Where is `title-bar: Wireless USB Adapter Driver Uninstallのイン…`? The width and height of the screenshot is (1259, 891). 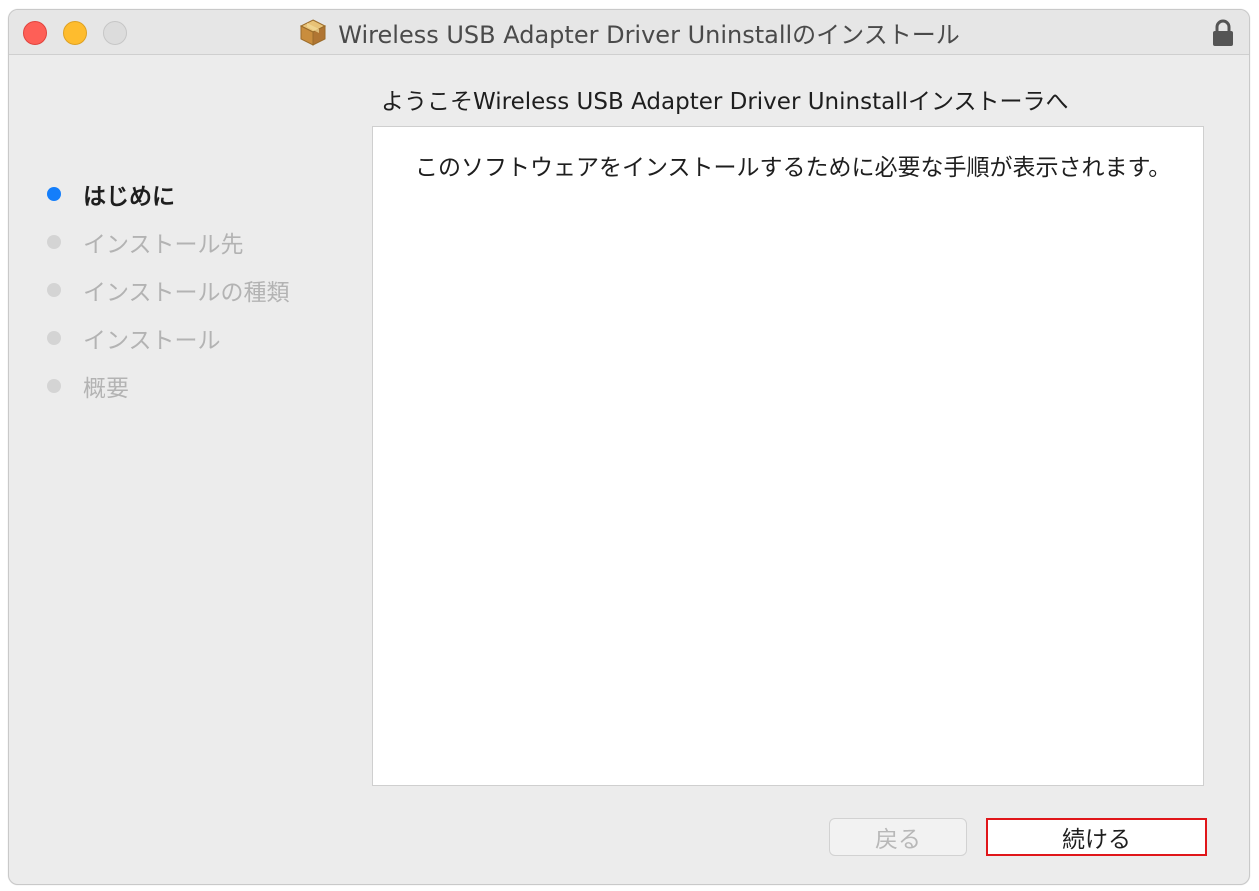
title-bar: Wireless USB Adapter Driver Uninstallのイン… is located at coordinates (629, 32).